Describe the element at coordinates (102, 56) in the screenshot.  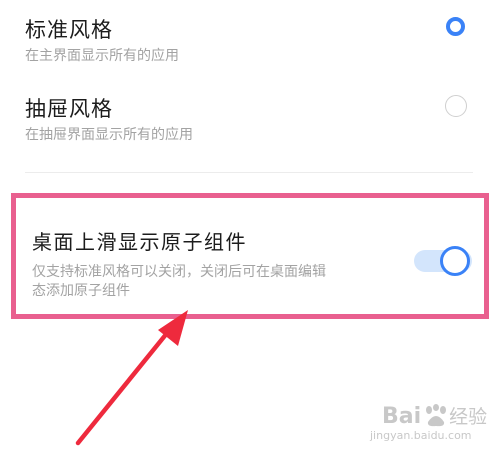
I see `option-standard-description: 在主界面显示所有的应用` at that location.